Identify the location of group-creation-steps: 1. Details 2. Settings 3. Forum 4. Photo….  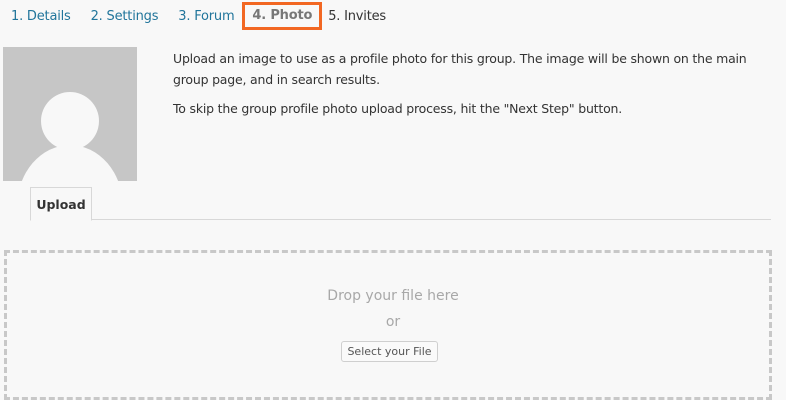
(197, 16).